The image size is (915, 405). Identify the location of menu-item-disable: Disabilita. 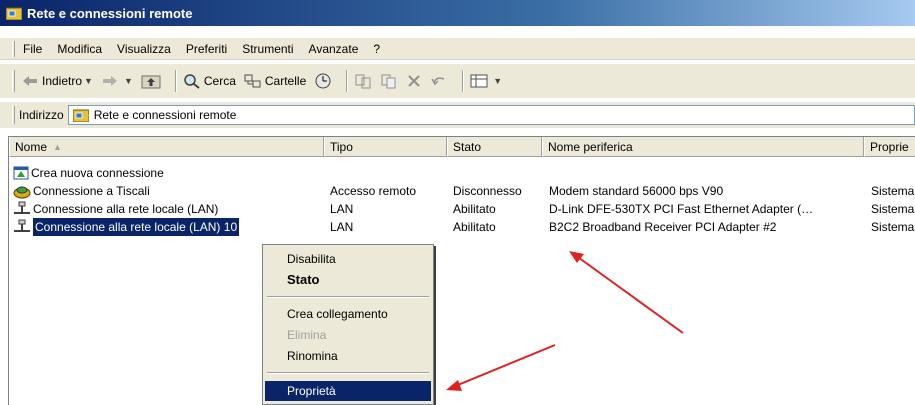
(348, 259).